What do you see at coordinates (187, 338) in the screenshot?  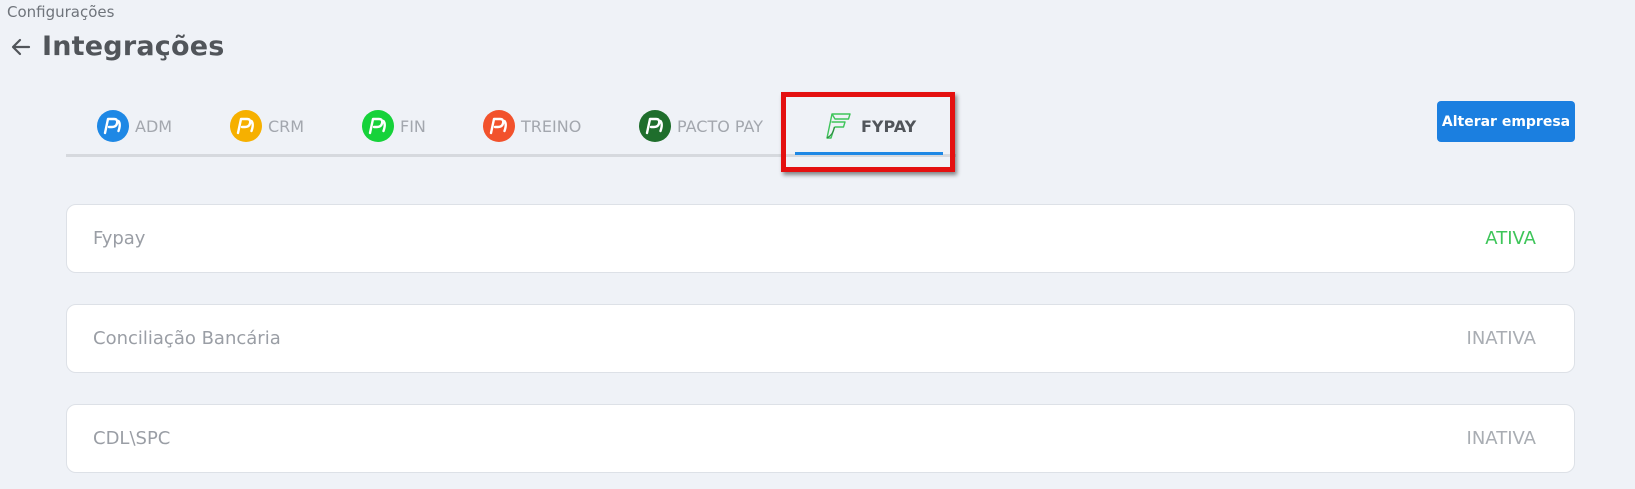 I see `integration-name: Conciliação Bancária` at bounding box center [187, 338].